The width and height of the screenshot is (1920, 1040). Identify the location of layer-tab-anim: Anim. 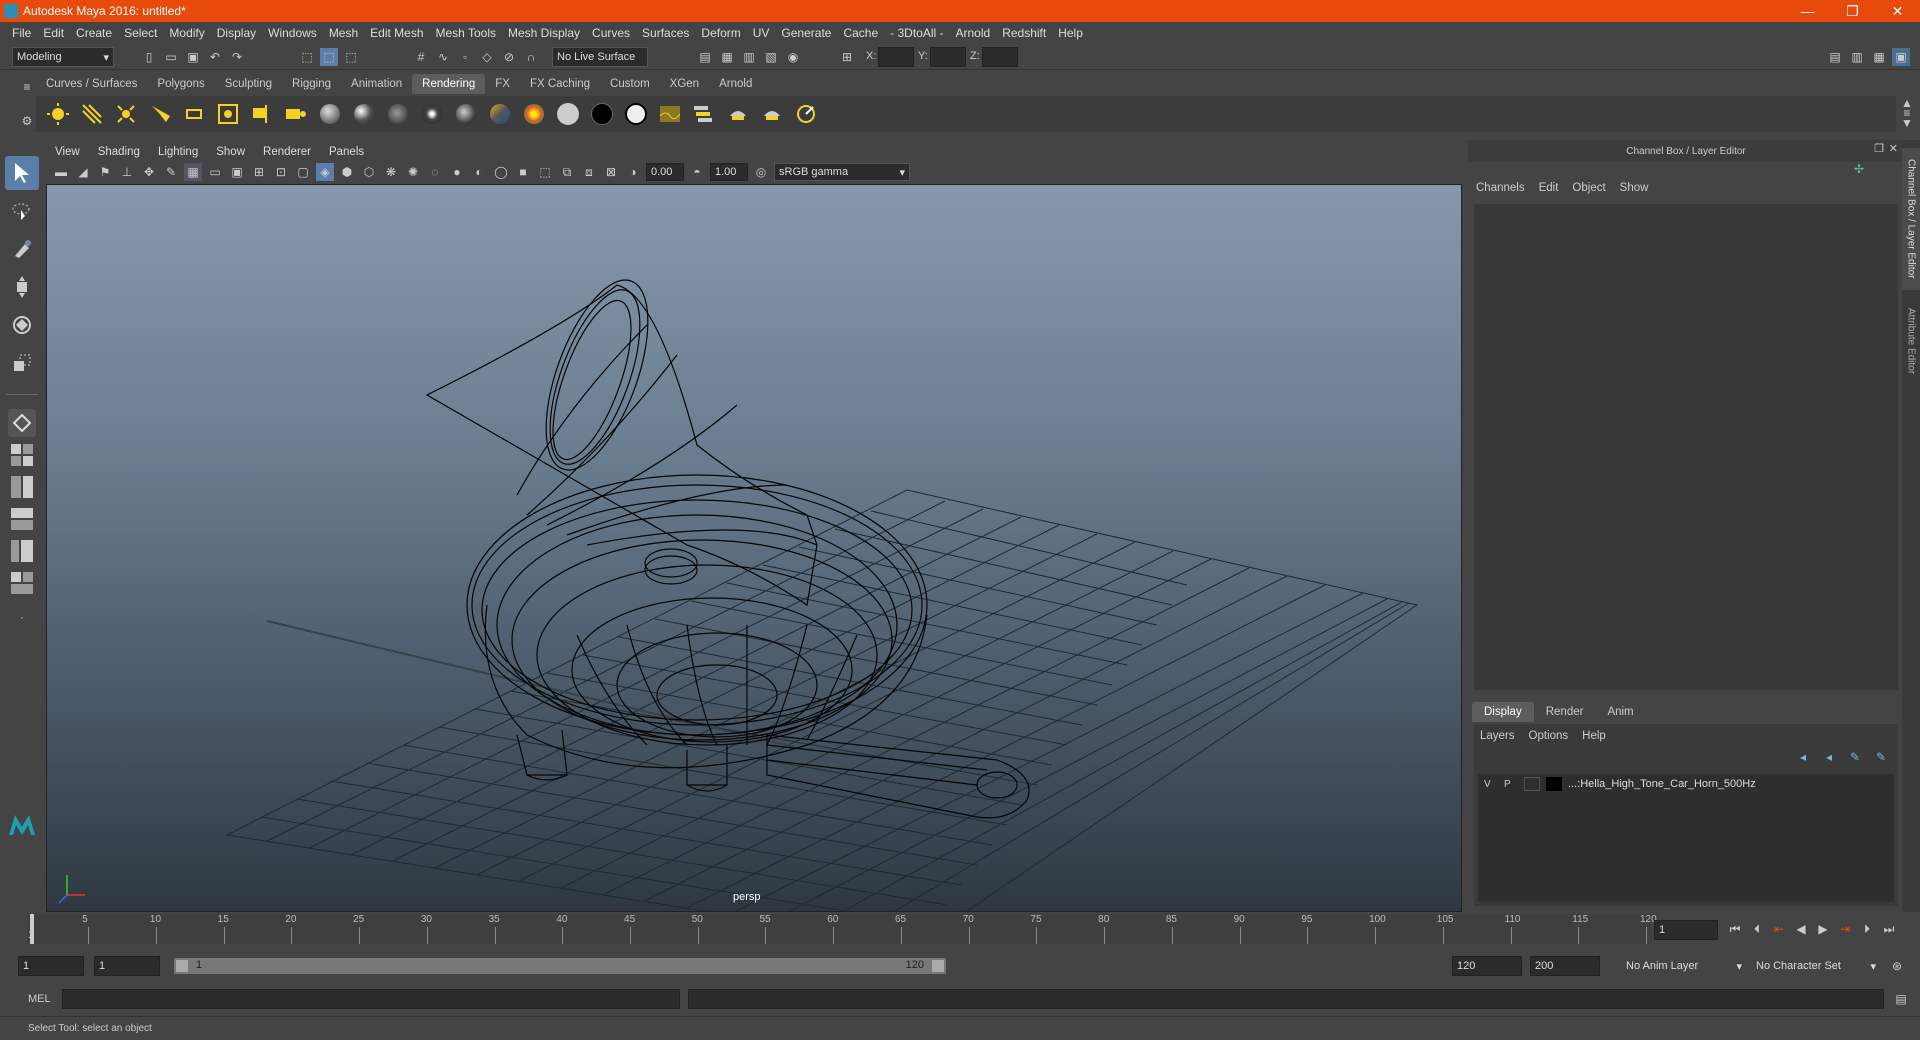
(1620, 712).